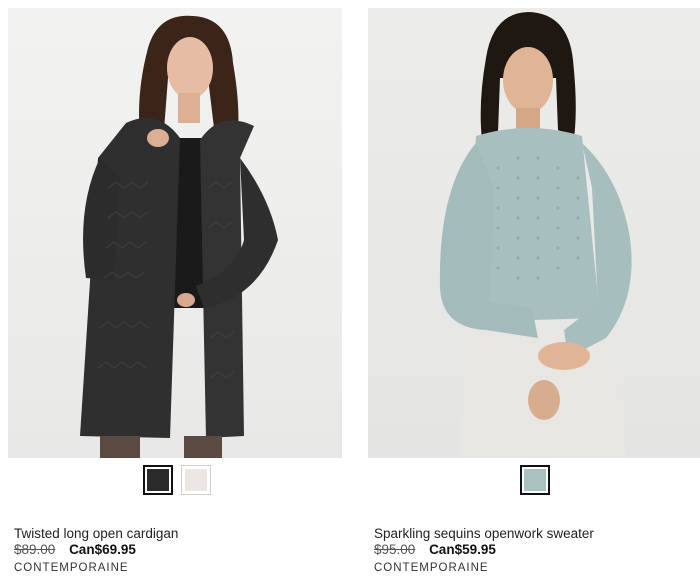 Image resolution: width=700 pixels, height=581 pixels. Describe the element at coordinates (102, 549) in the screenshot. I see `sale-price: Can$69.95` at that location.